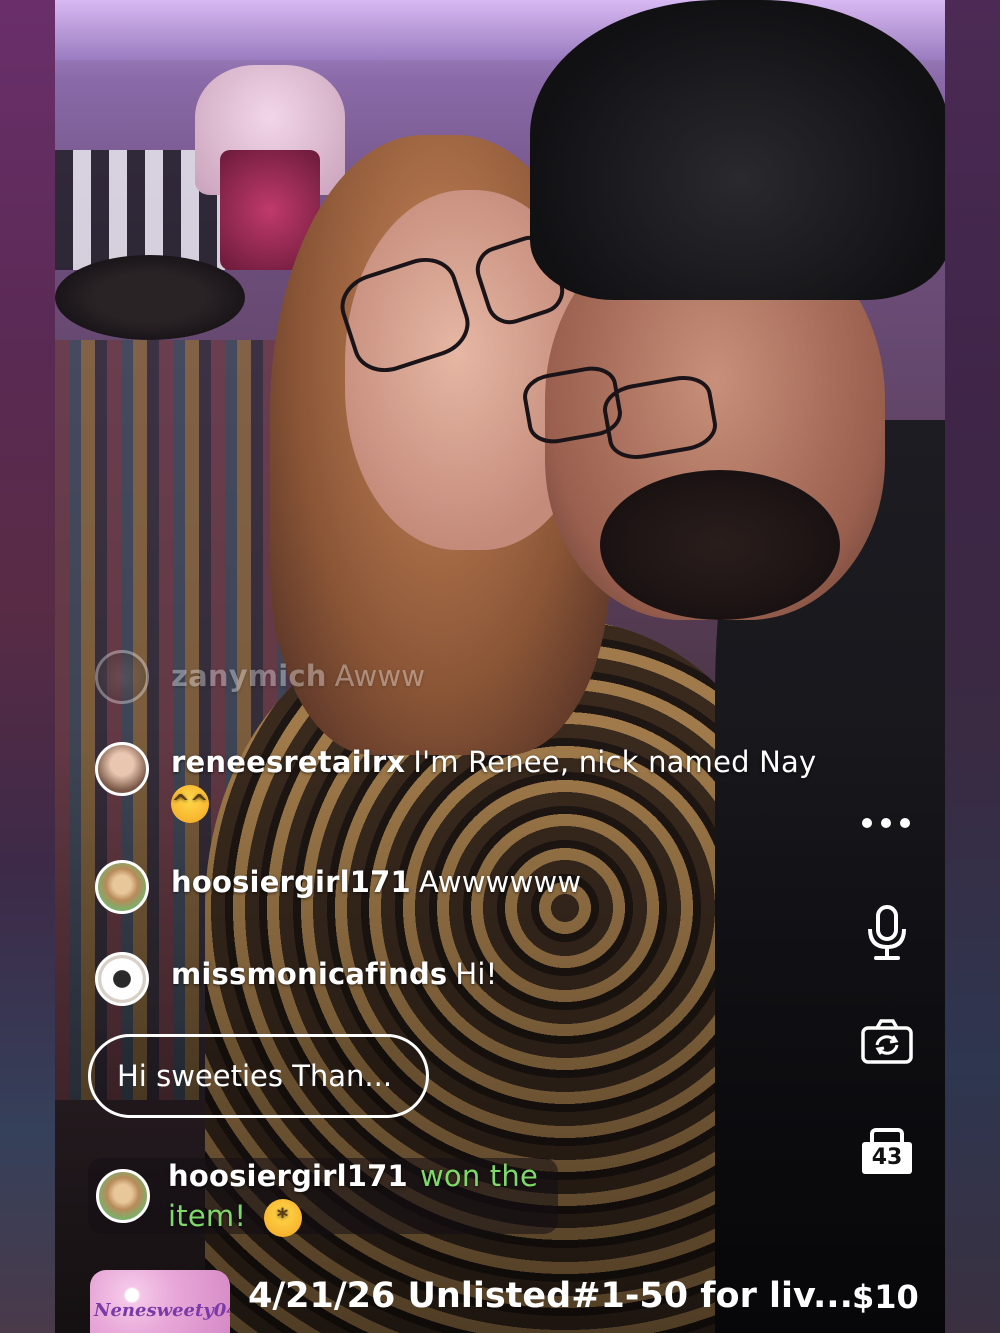 Image resolution: width=1000 pixels, height=1333 pixels. I want to click on reneesretailrx-avatar, so click(122, 769).